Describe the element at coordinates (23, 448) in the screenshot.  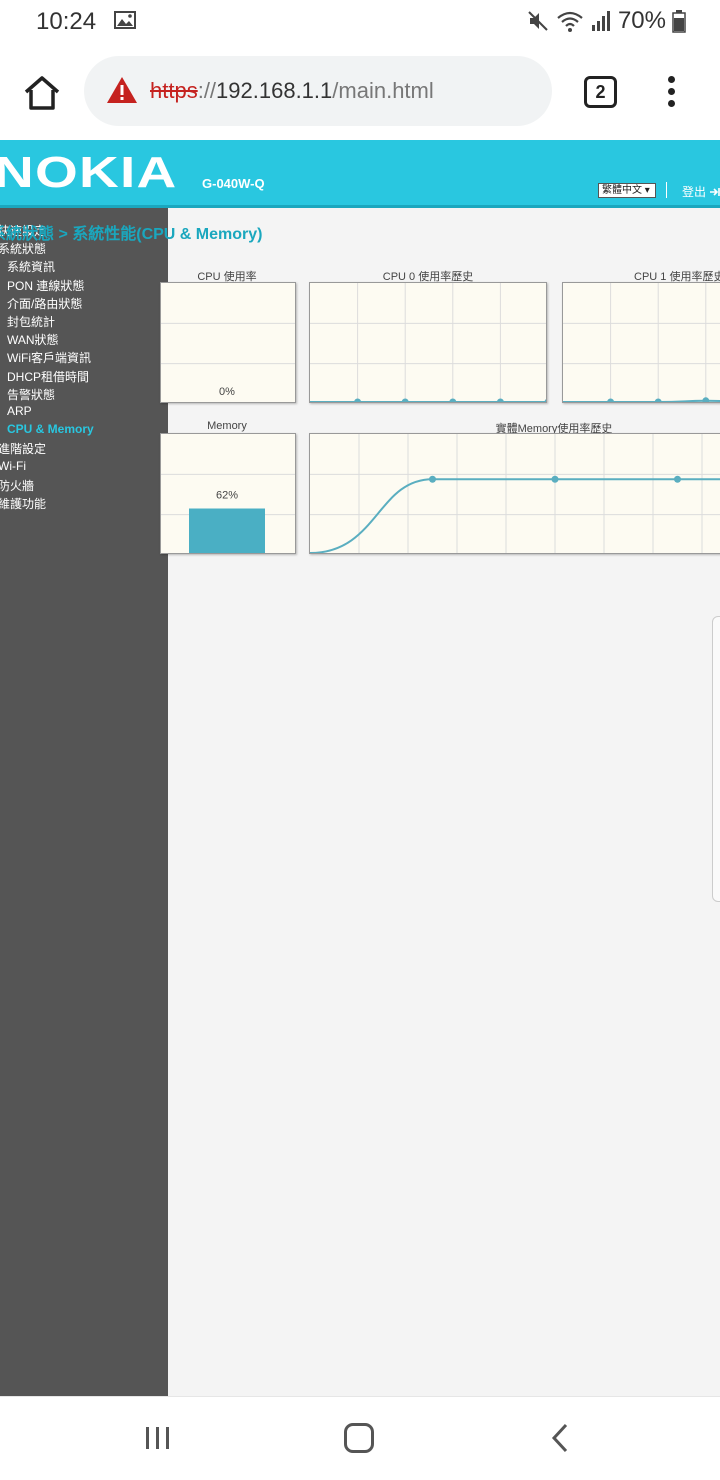
I see `sidebar-item: 進階設定` at that location.